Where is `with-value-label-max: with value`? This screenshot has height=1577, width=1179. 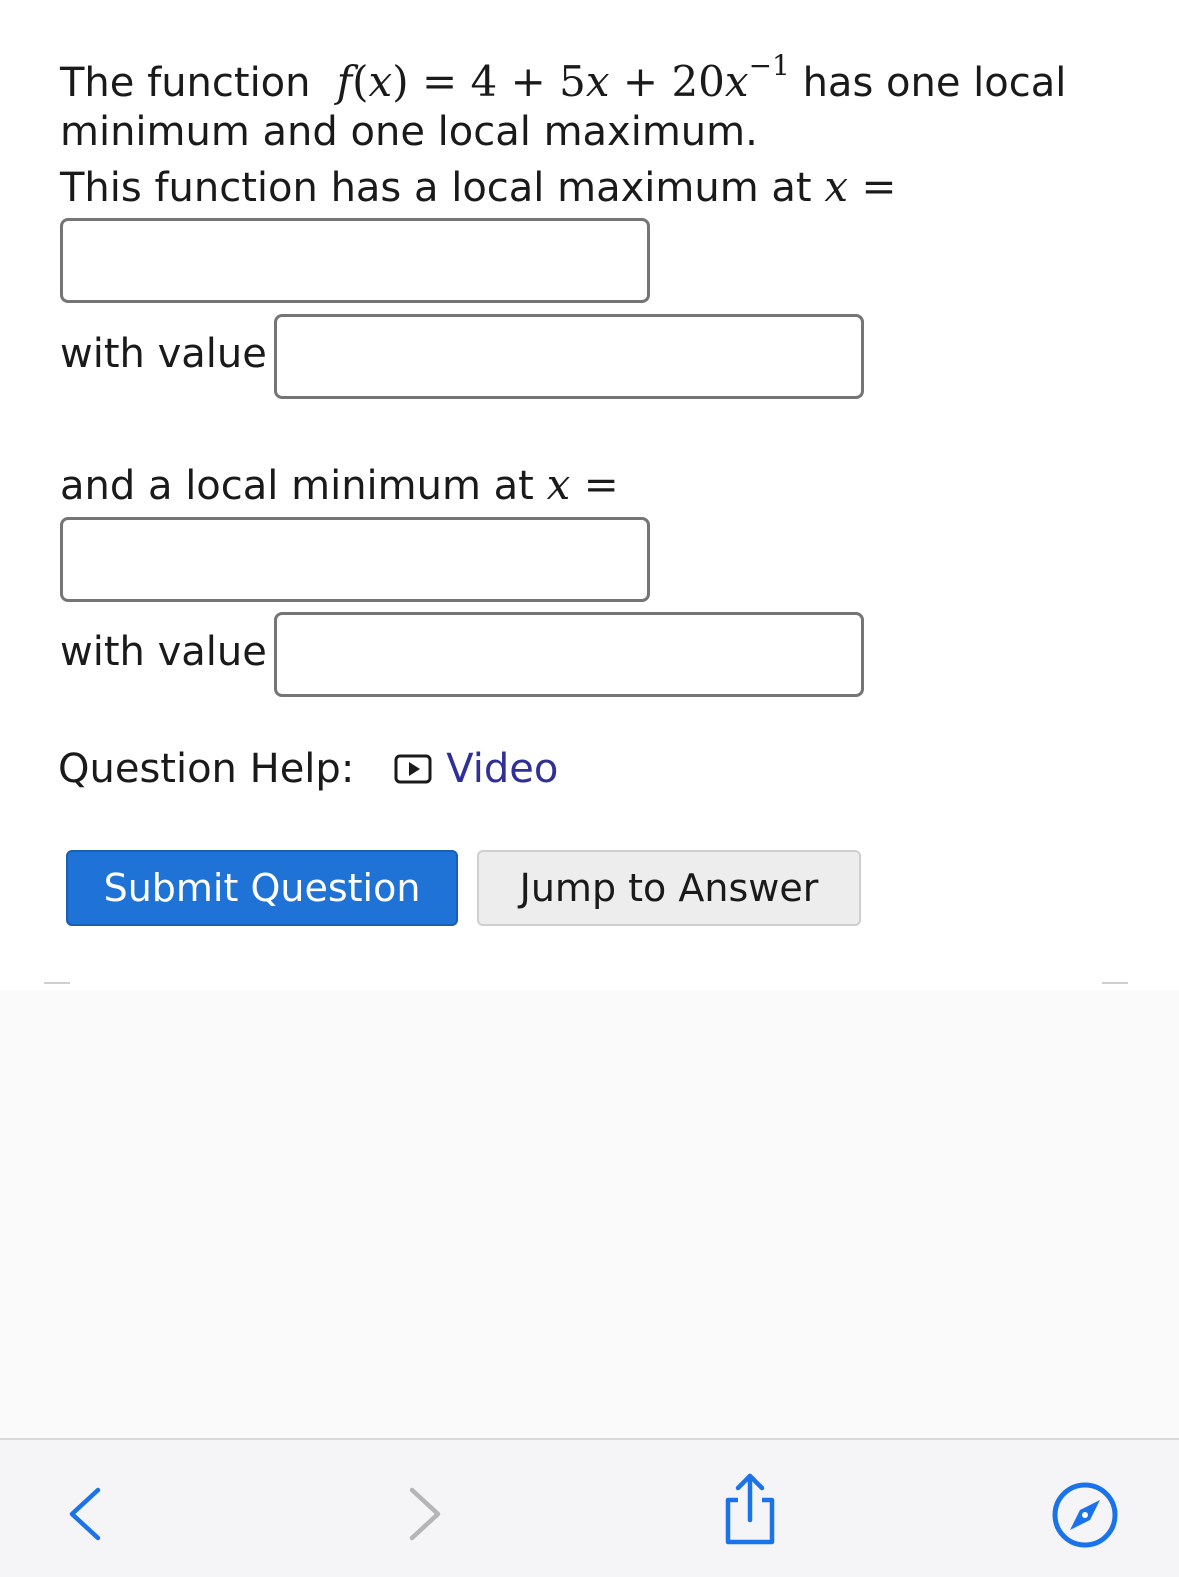 with-value-label-max: with value is located at coordinates (163, 354).